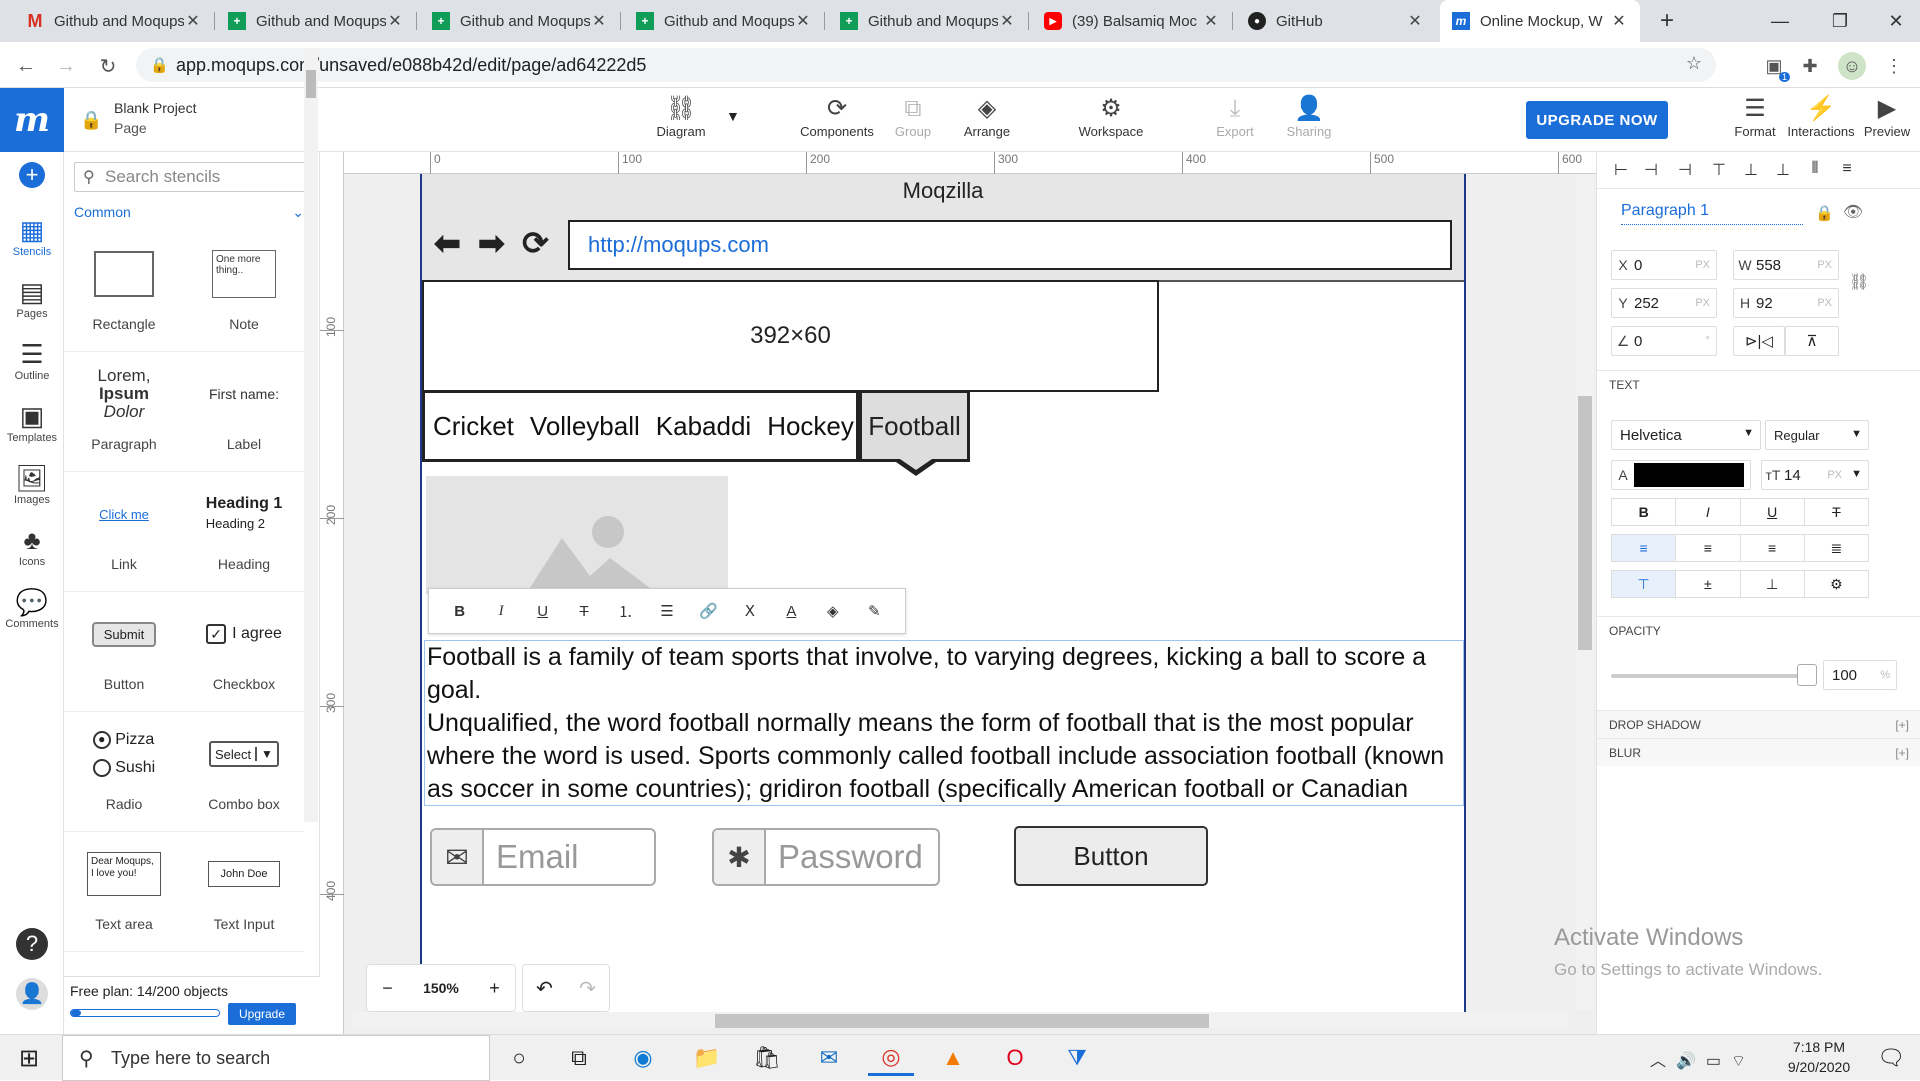  What do you see at coordinates (1719, 170) in the screenshot?
I see `align-top-icon: ⊤` at bounding box center [1719, 170].